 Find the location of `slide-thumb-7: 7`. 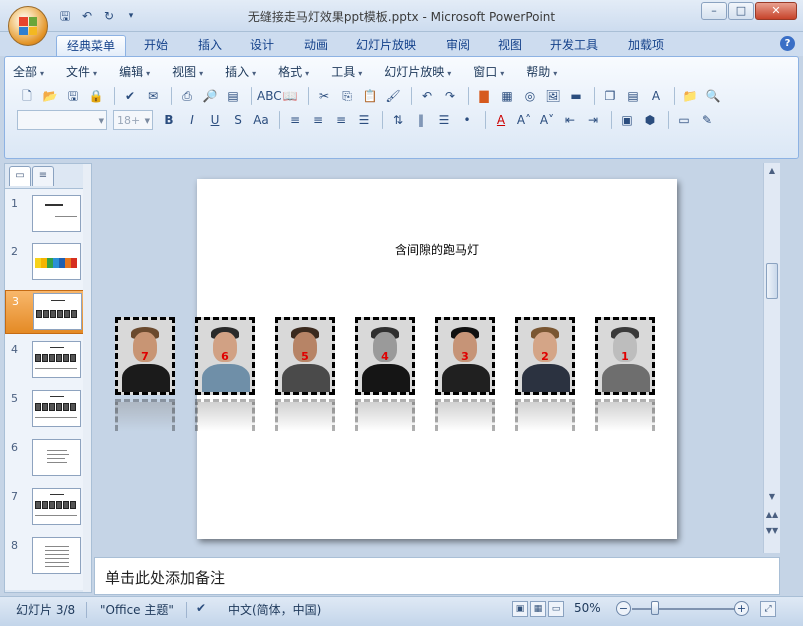

slide-thumb-7: 7 is located at coordinates (45, 508).